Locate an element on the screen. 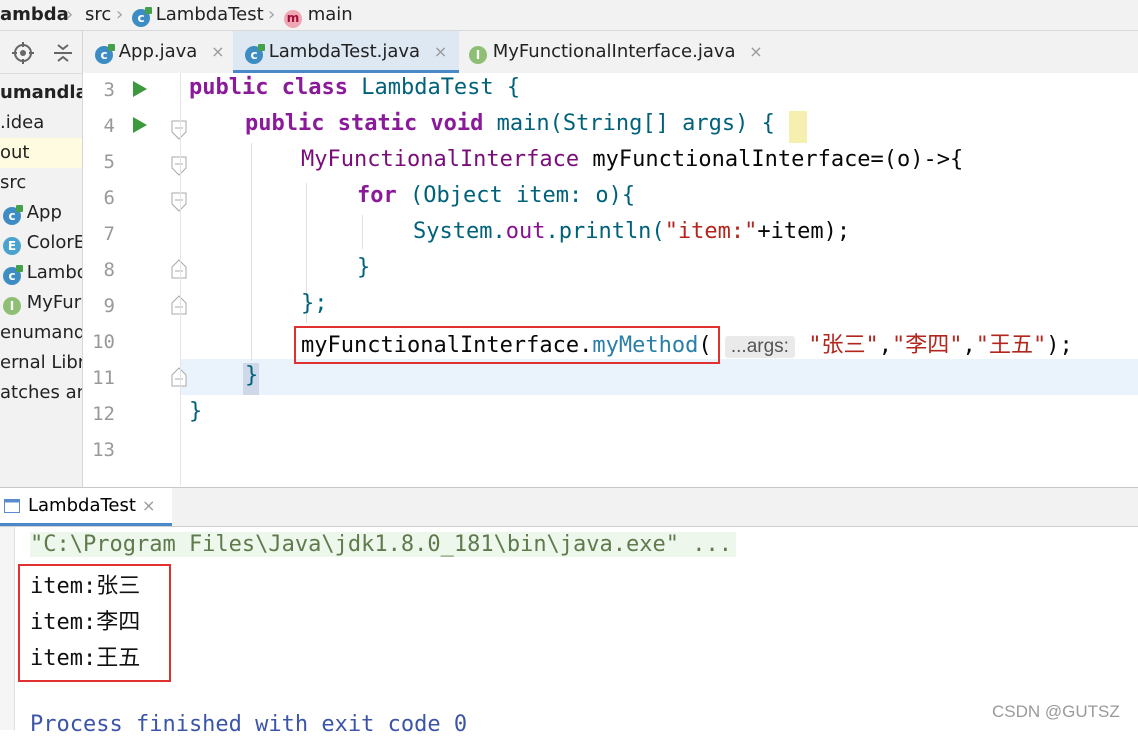  collapse-all-icon is located at coordinates (63, 53).